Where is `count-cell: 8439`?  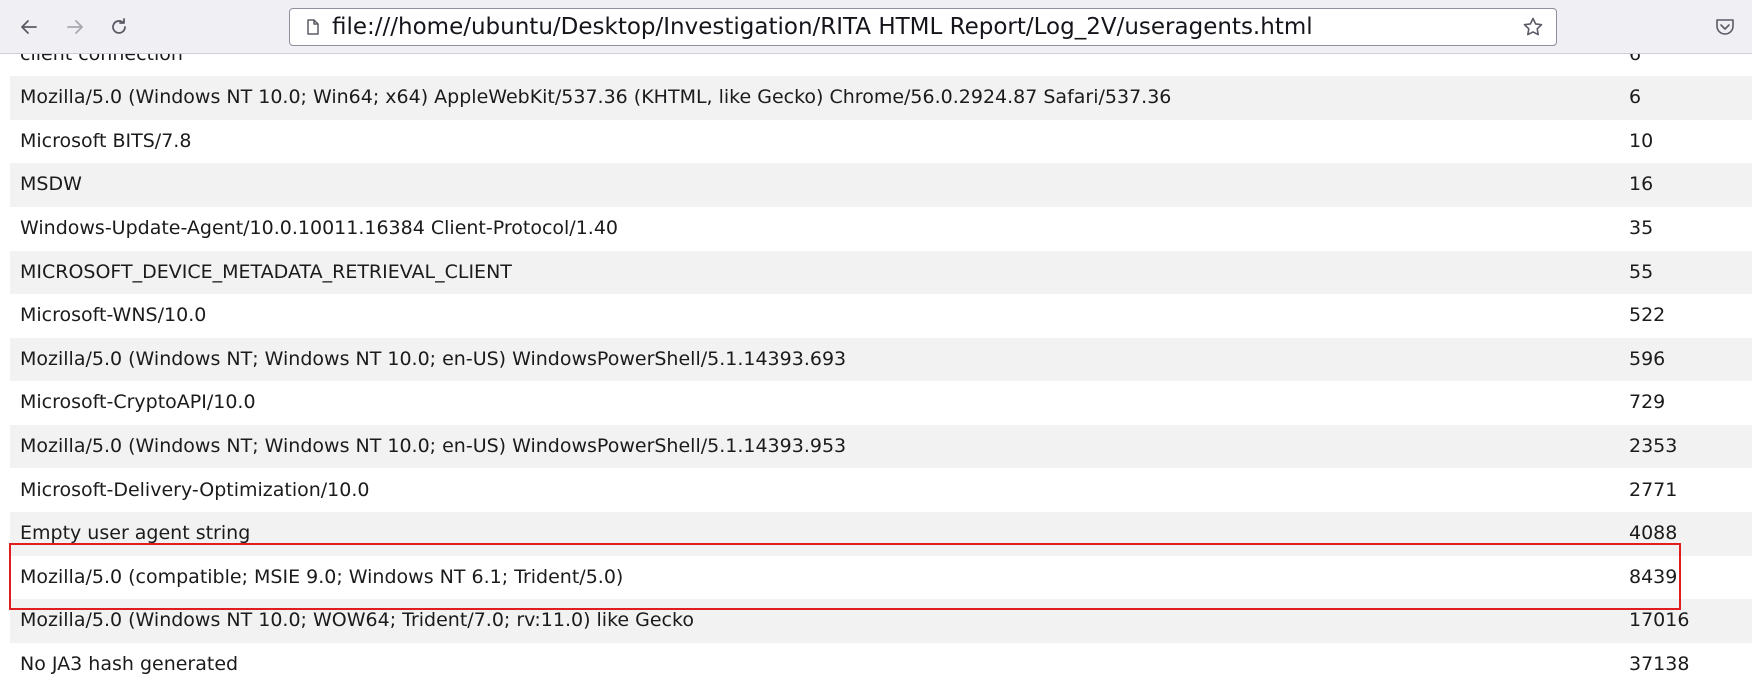
count-cell: 8439 is located at coordinates (1653, 576).